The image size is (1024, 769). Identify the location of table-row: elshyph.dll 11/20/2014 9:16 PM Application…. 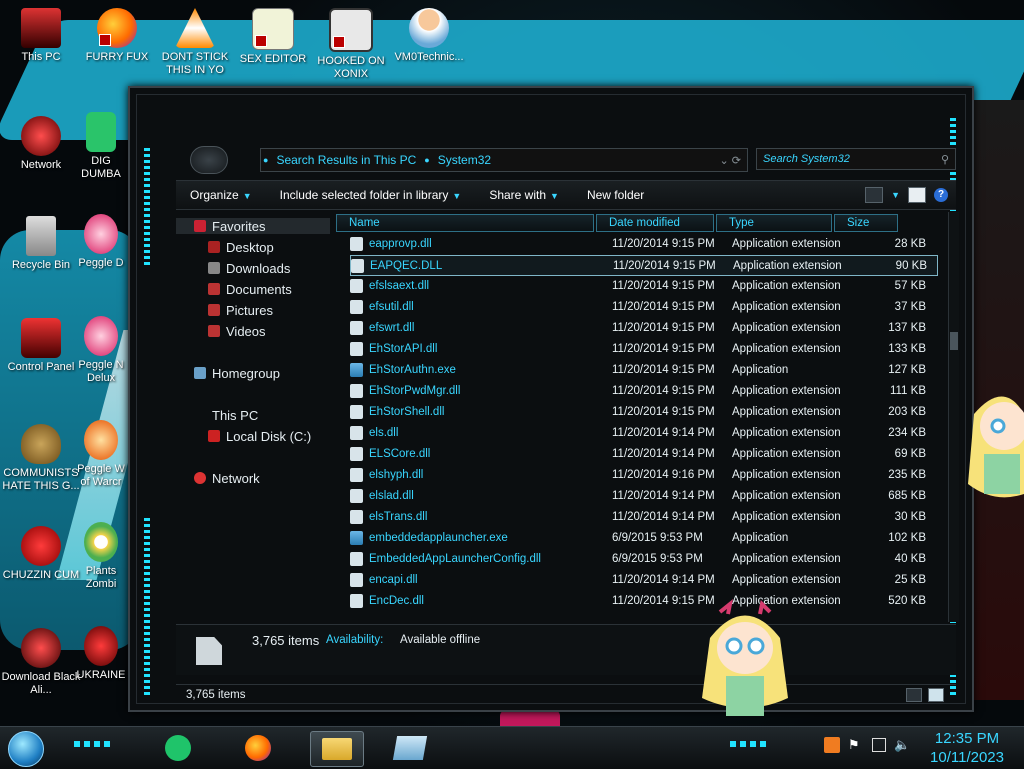
(643, 474).